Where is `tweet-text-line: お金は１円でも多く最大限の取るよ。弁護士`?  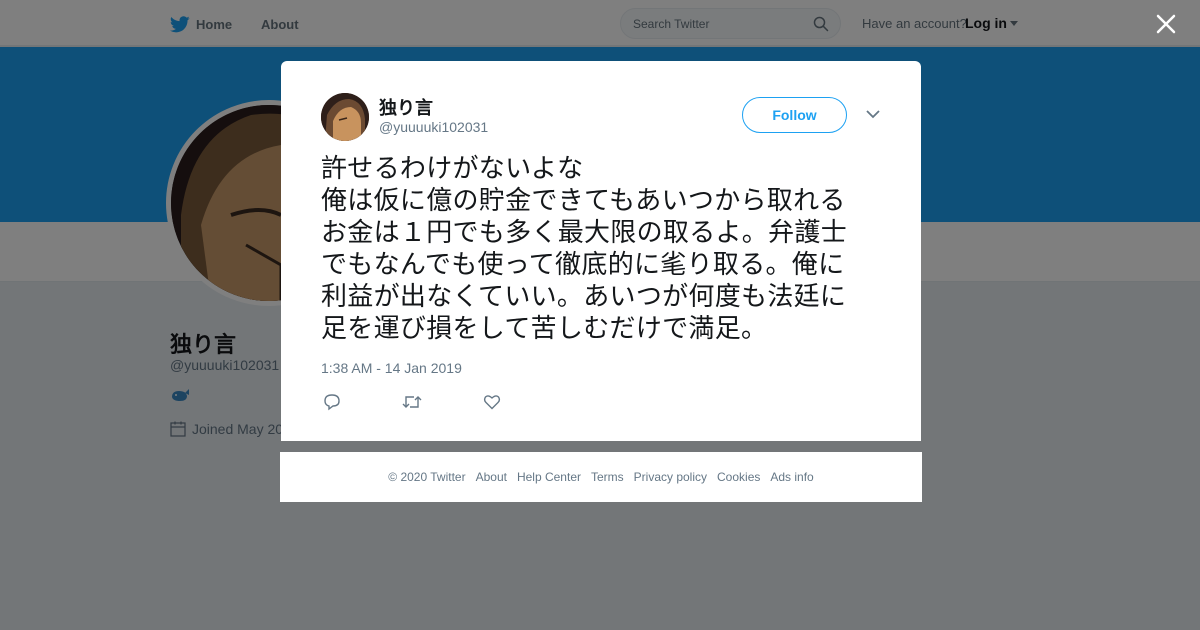 tweet-text-line: お金は１円でも多く最大限の取るよ。弁護士 is located at coordinates (584, 233).